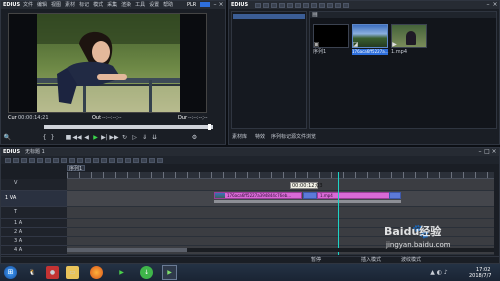 The width and height of the screenshot is (500, 281). I want to click on delete-button, so click(330, 5).